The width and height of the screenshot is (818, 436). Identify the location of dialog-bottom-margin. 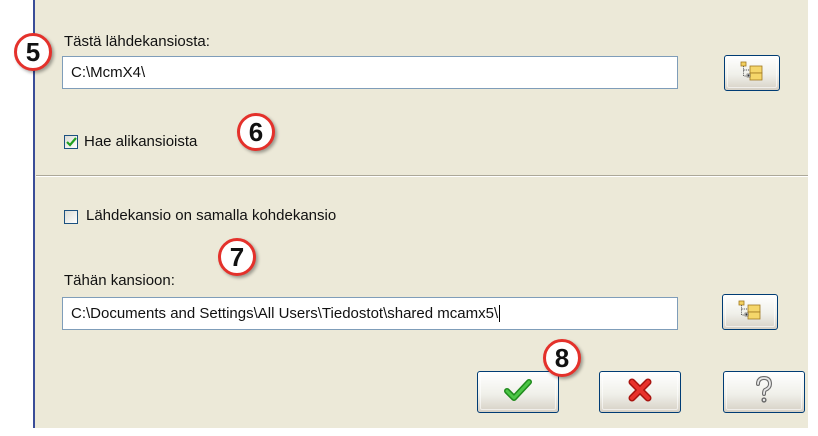
(409, 432).